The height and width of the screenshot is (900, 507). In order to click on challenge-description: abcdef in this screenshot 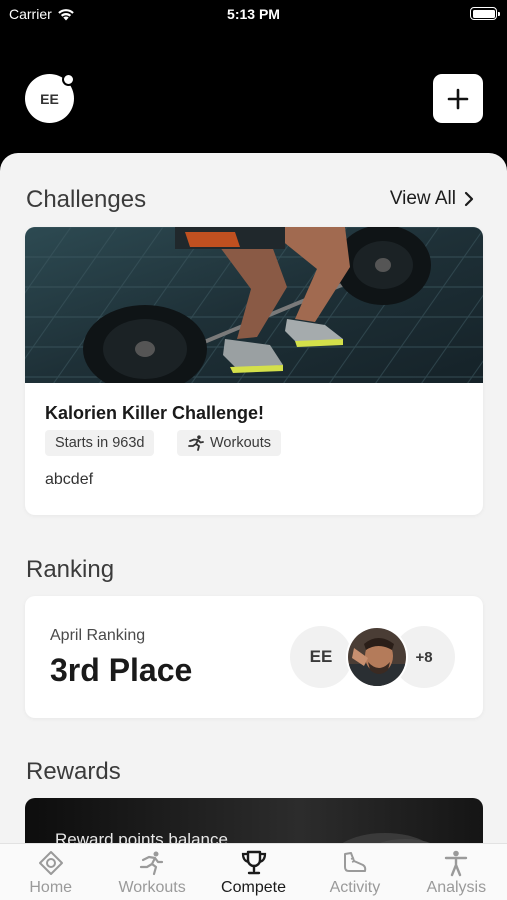, I will do `click(69, 479)`.